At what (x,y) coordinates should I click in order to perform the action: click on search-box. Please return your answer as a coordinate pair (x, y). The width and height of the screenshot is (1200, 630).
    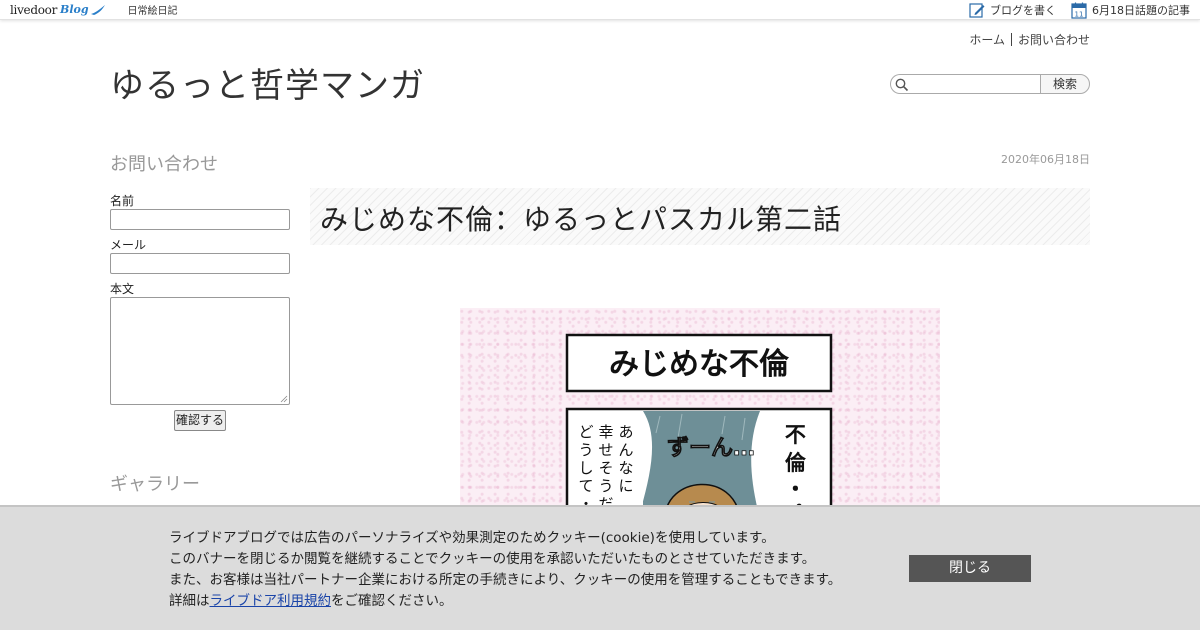
    Looking at the image, I should click on (965, 84).